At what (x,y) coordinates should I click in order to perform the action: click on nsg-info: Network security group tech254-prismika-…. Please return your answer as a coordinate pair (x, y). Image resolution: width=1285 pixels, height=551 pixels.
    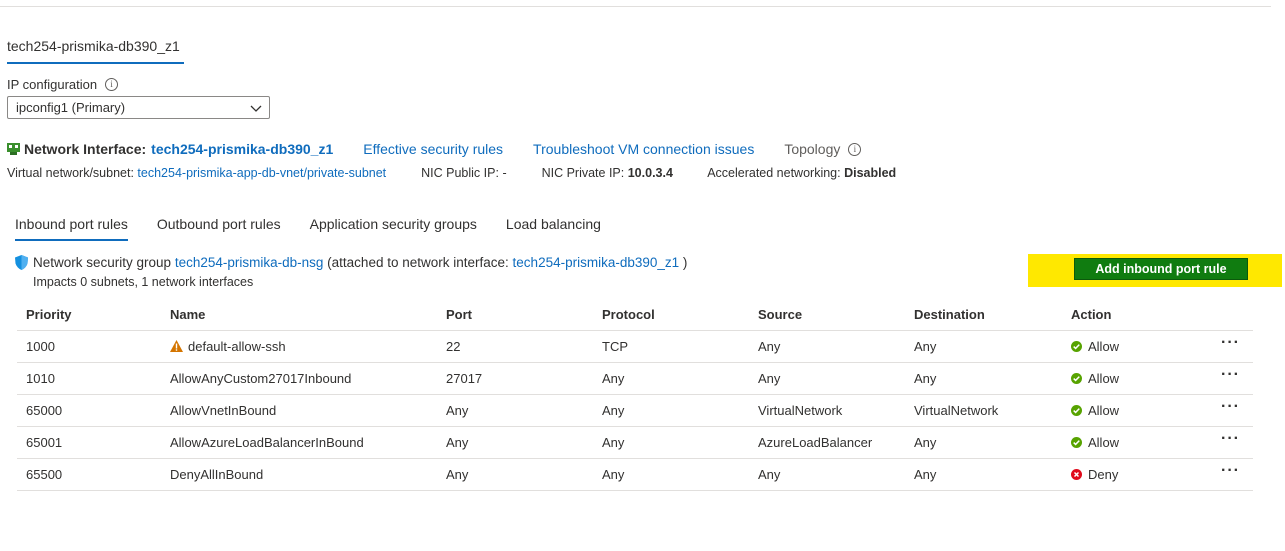
    Looking at the image, I should click on (351, 262).